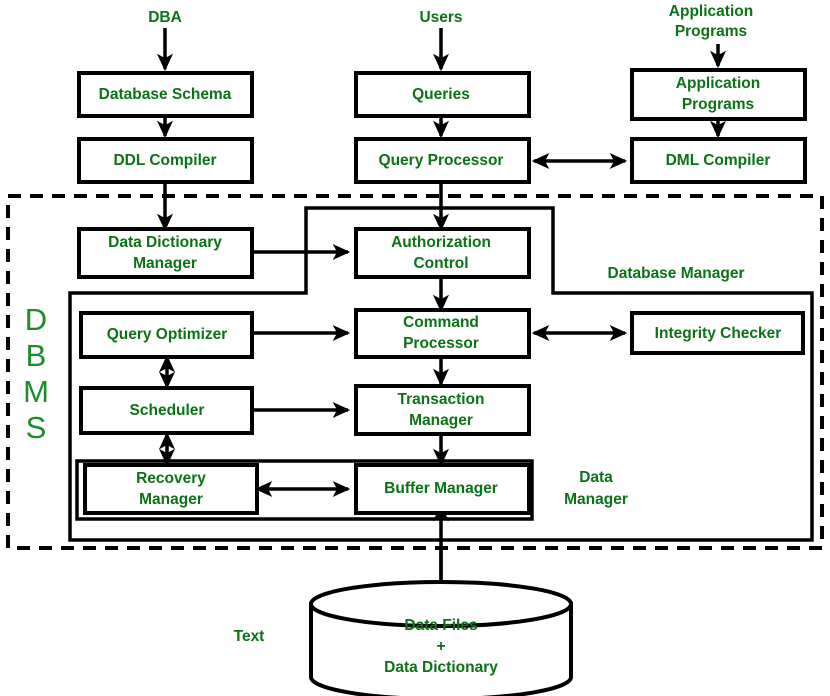 The width and height of the screenshot is (830, 696). What do you see at coordinates (36, 427) in the screenshot?
I see `dbms-letter-s: S` at bounding box center [36, 427].